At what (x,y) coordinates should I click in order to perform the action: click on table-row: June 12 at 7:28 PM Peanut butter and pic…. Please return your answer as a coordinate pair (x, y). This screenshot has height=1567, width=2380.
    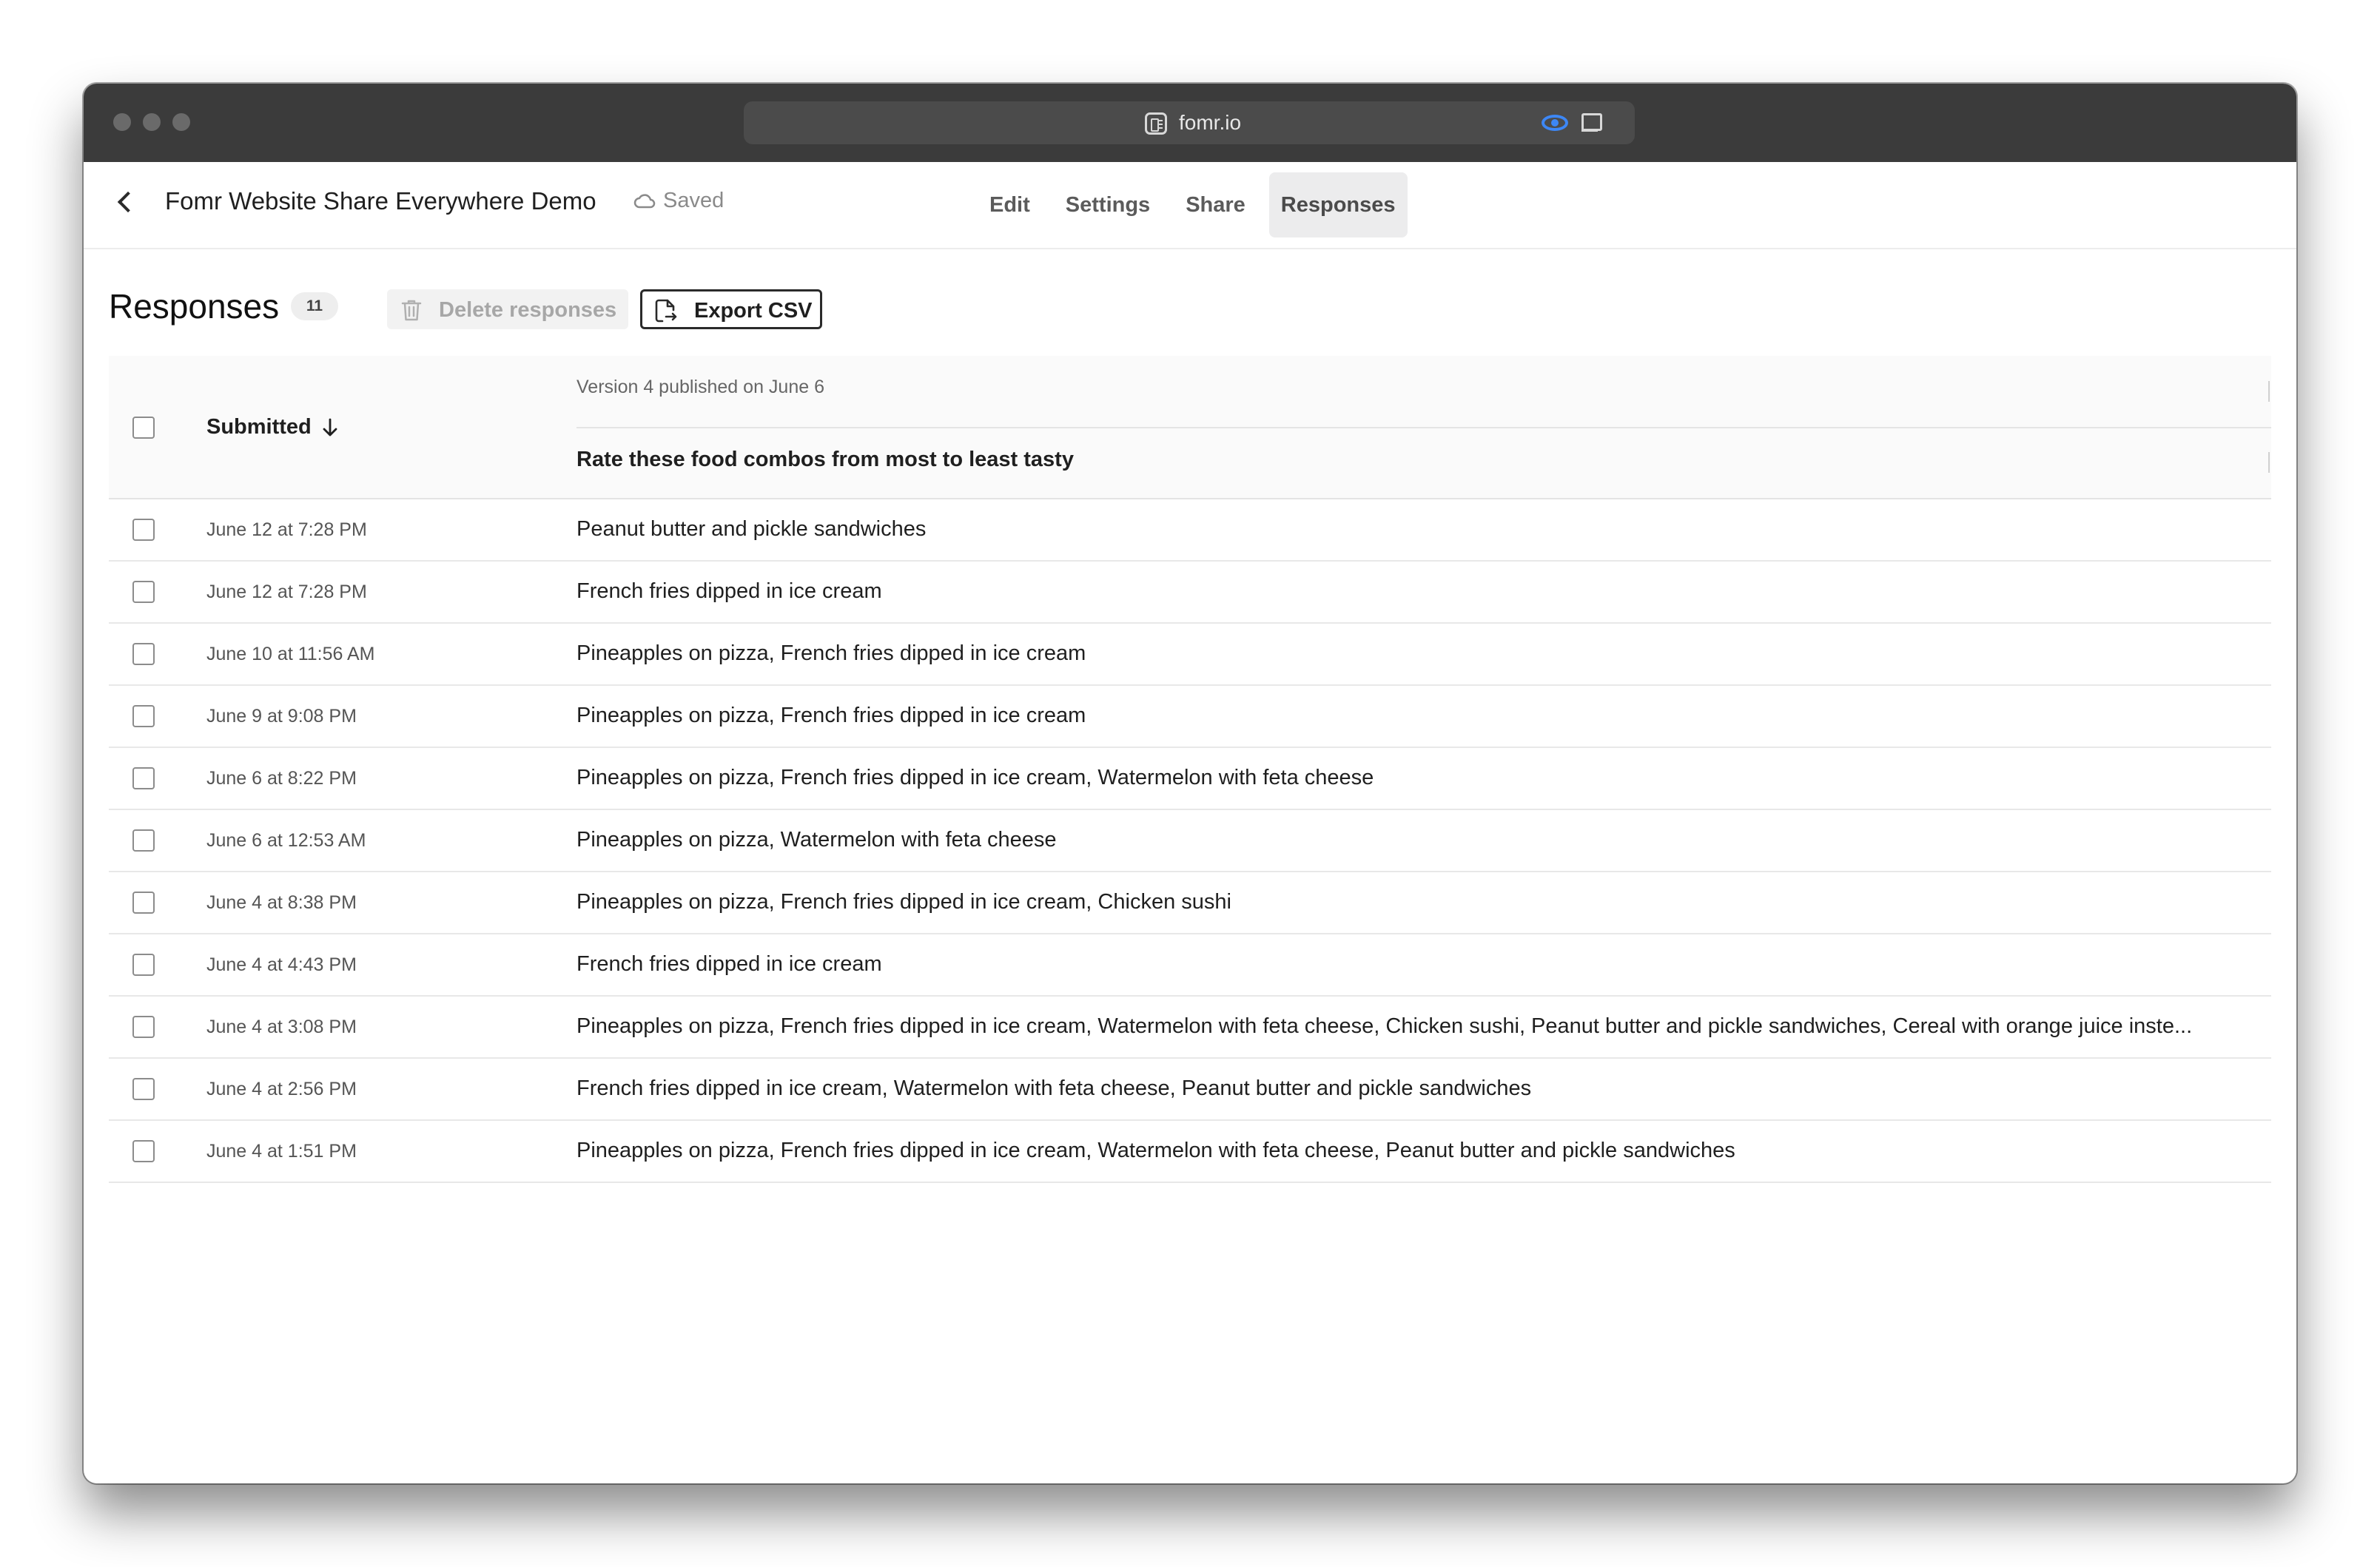
    Looking at the image, I should click on (1190, 530).